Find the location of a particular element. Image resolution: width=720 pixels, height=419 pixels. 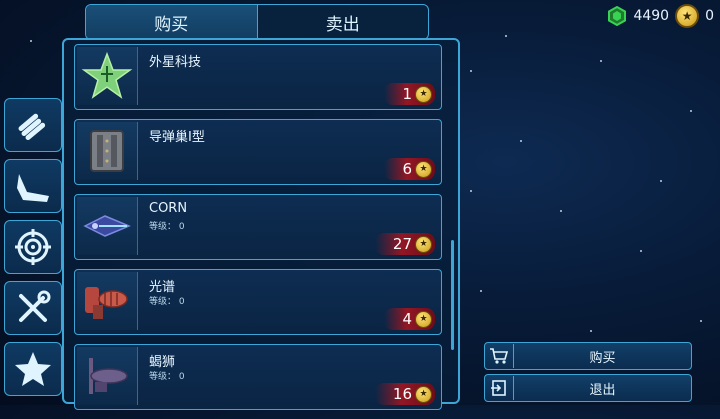

exit-button: 退出 is located at coordinates (588, 388).